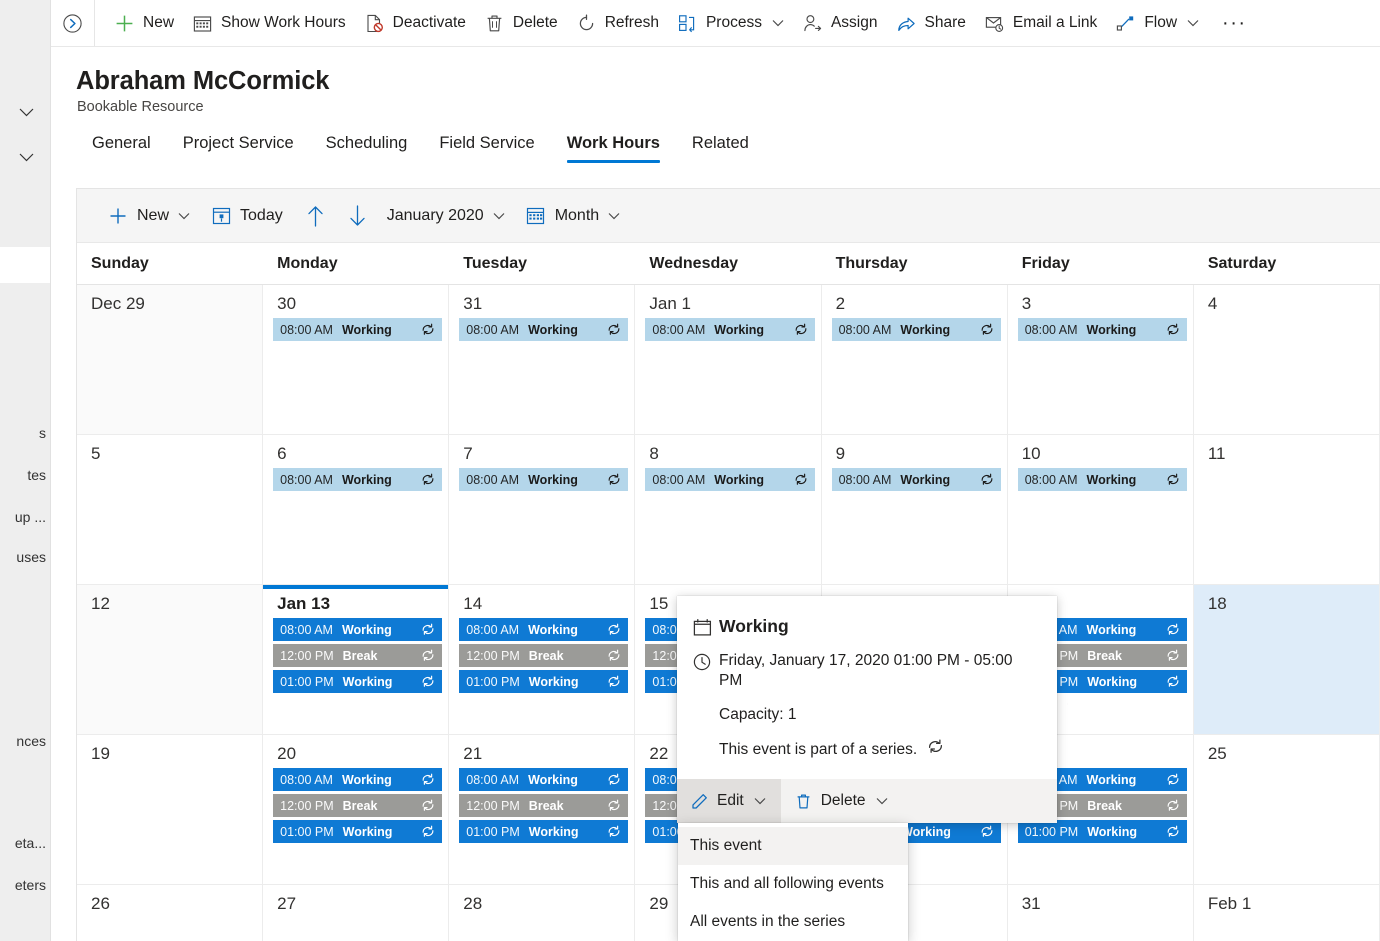 The height and width of the screenshot is (941, 1380). Describe the element at coordinates (1045, 263) in the screenshot. I see `weekday-header: Friday` at that location.